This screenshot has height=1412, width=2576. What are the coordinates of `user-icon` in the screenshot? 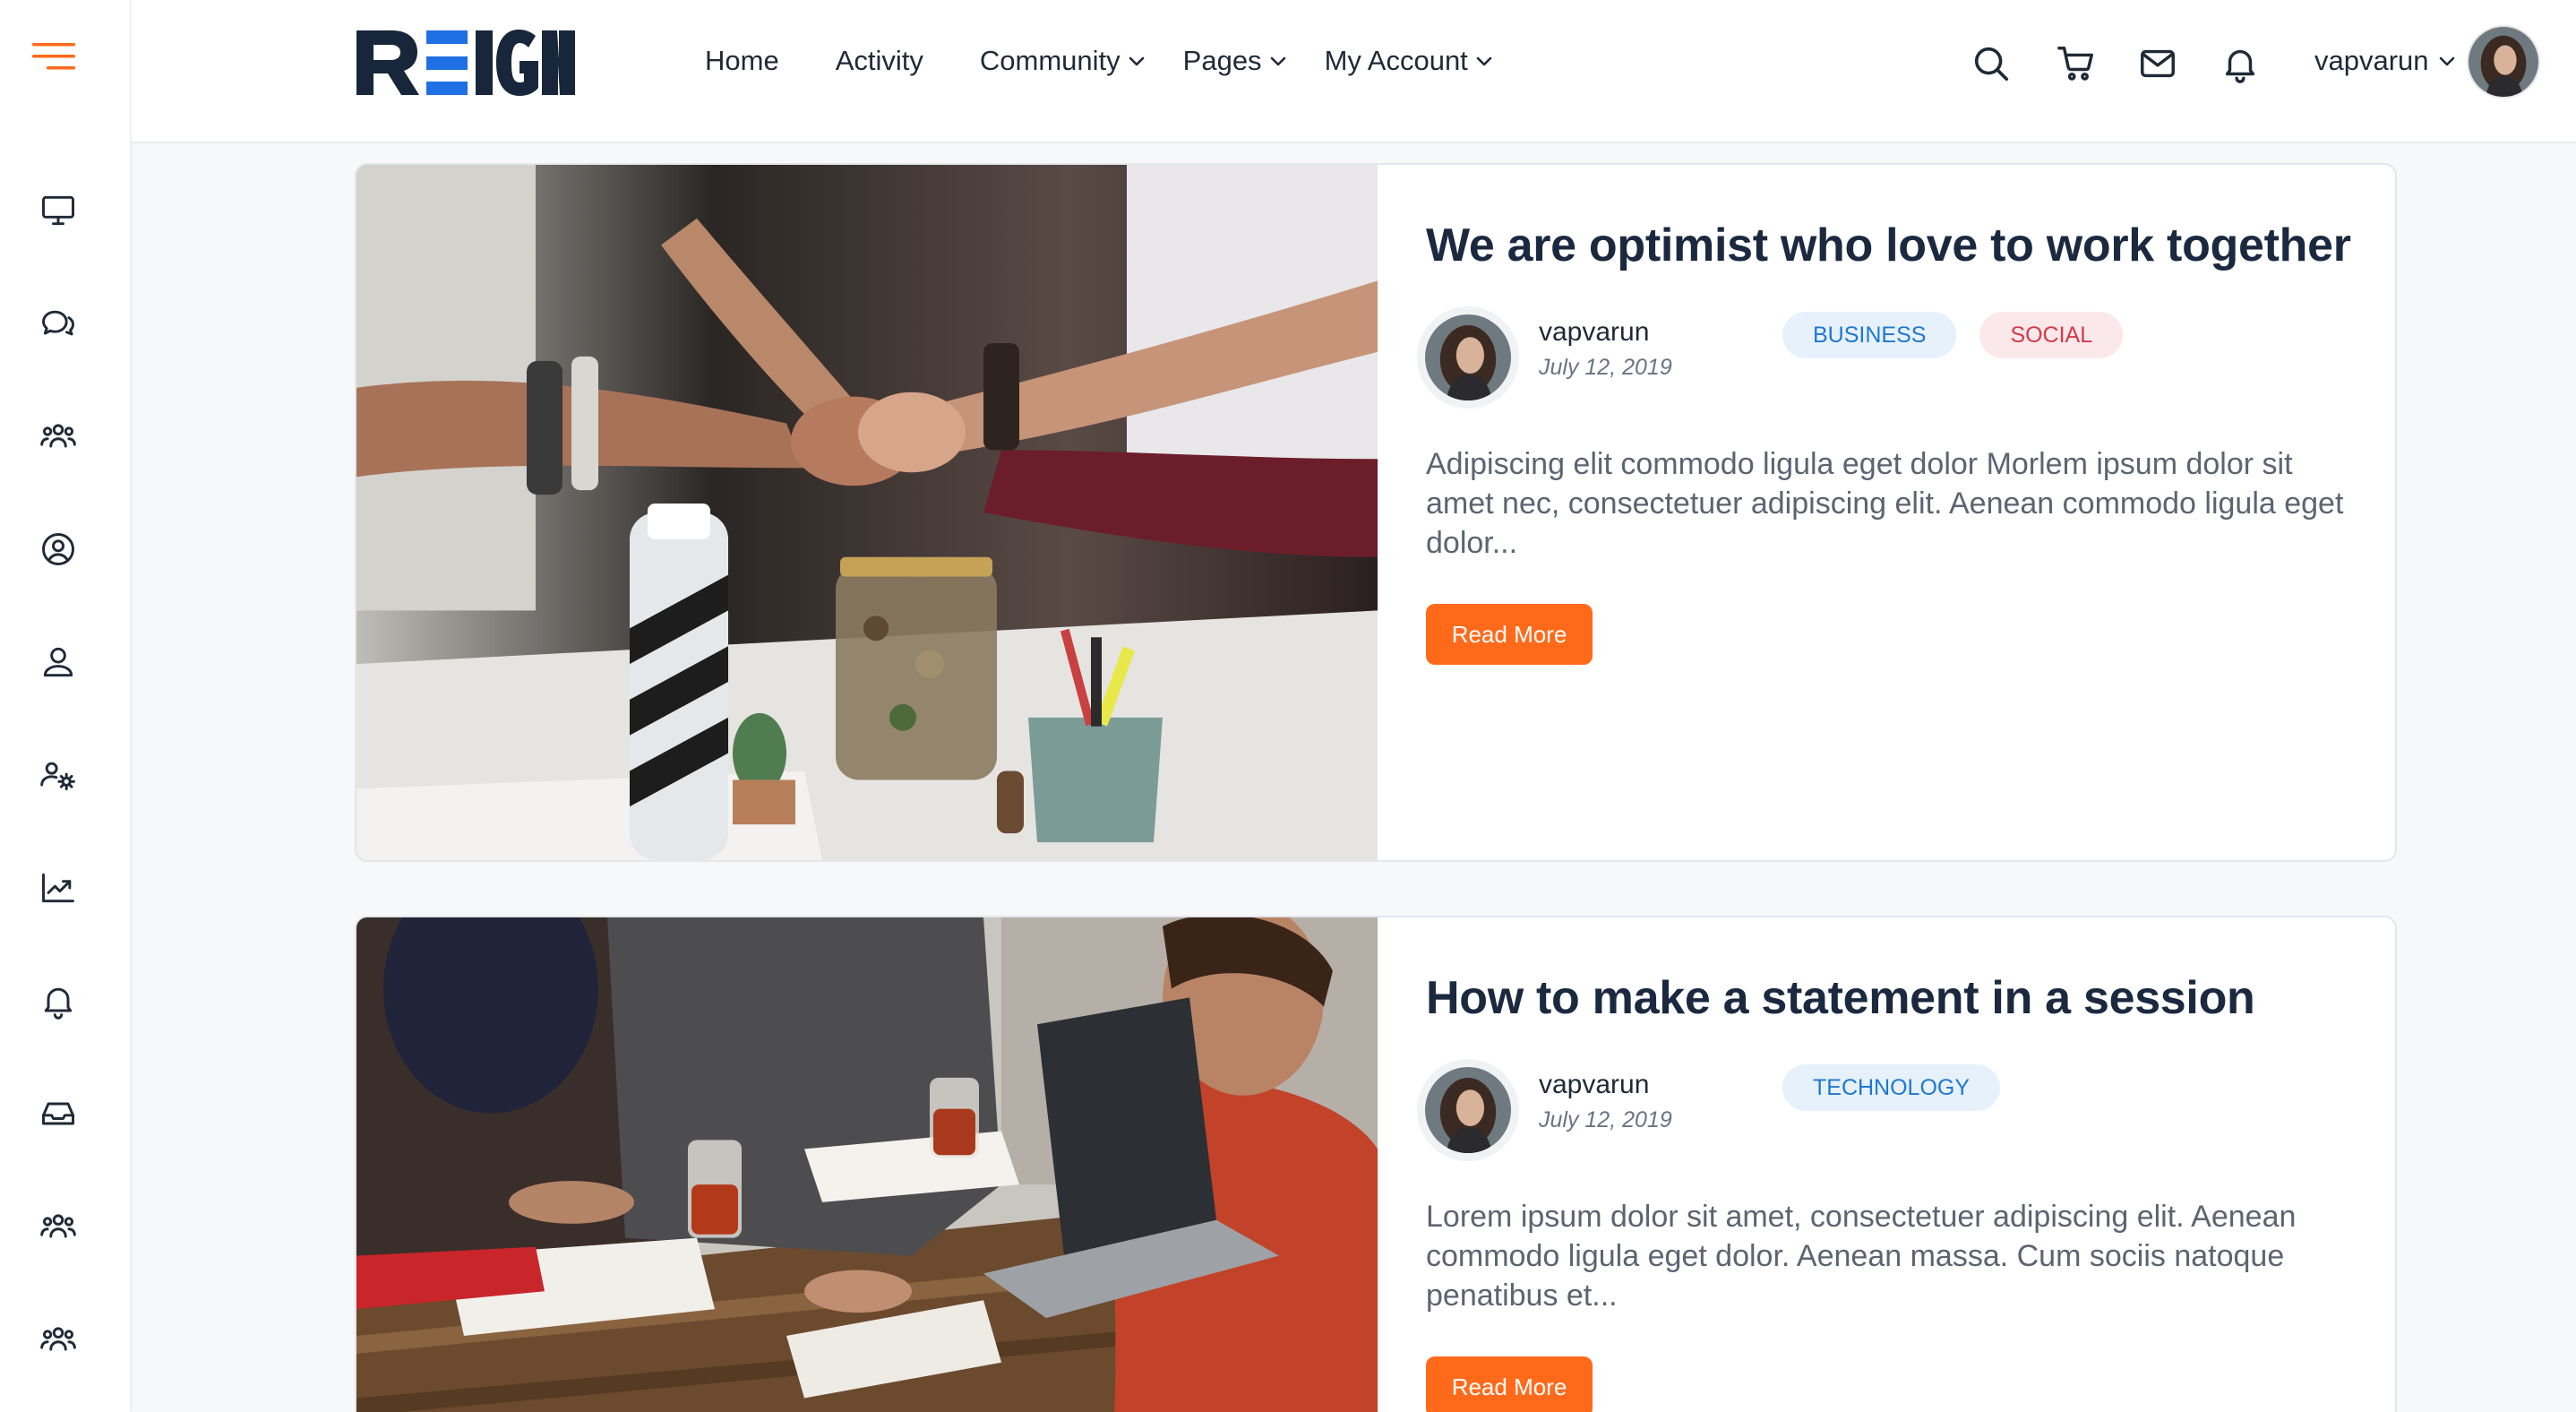 It's located at (58, 662).